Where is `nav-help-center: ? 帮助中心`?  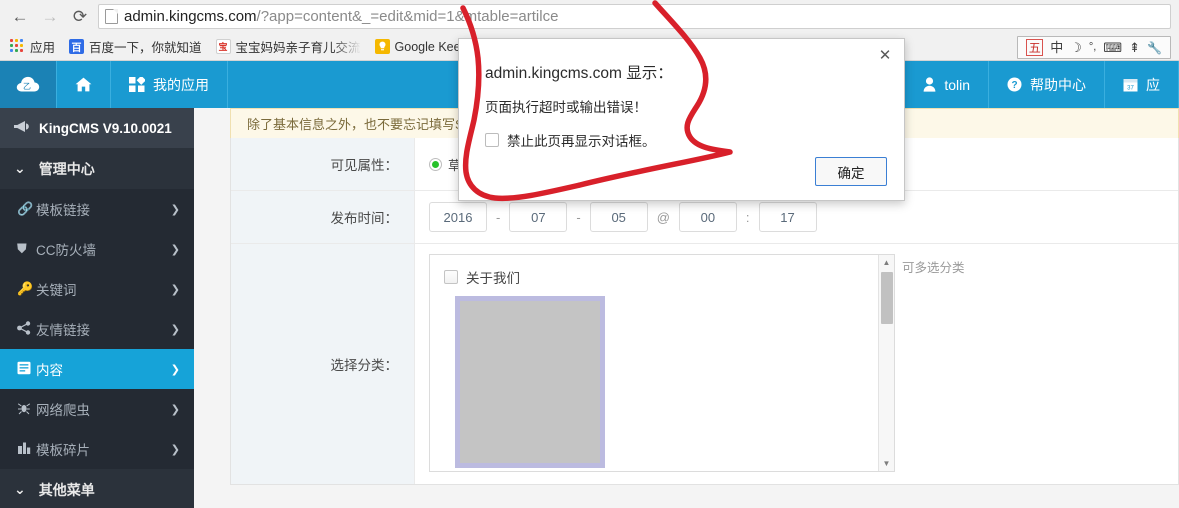
nav-help-center: ? 帮助中心 is located at coordinates (1047, 84).